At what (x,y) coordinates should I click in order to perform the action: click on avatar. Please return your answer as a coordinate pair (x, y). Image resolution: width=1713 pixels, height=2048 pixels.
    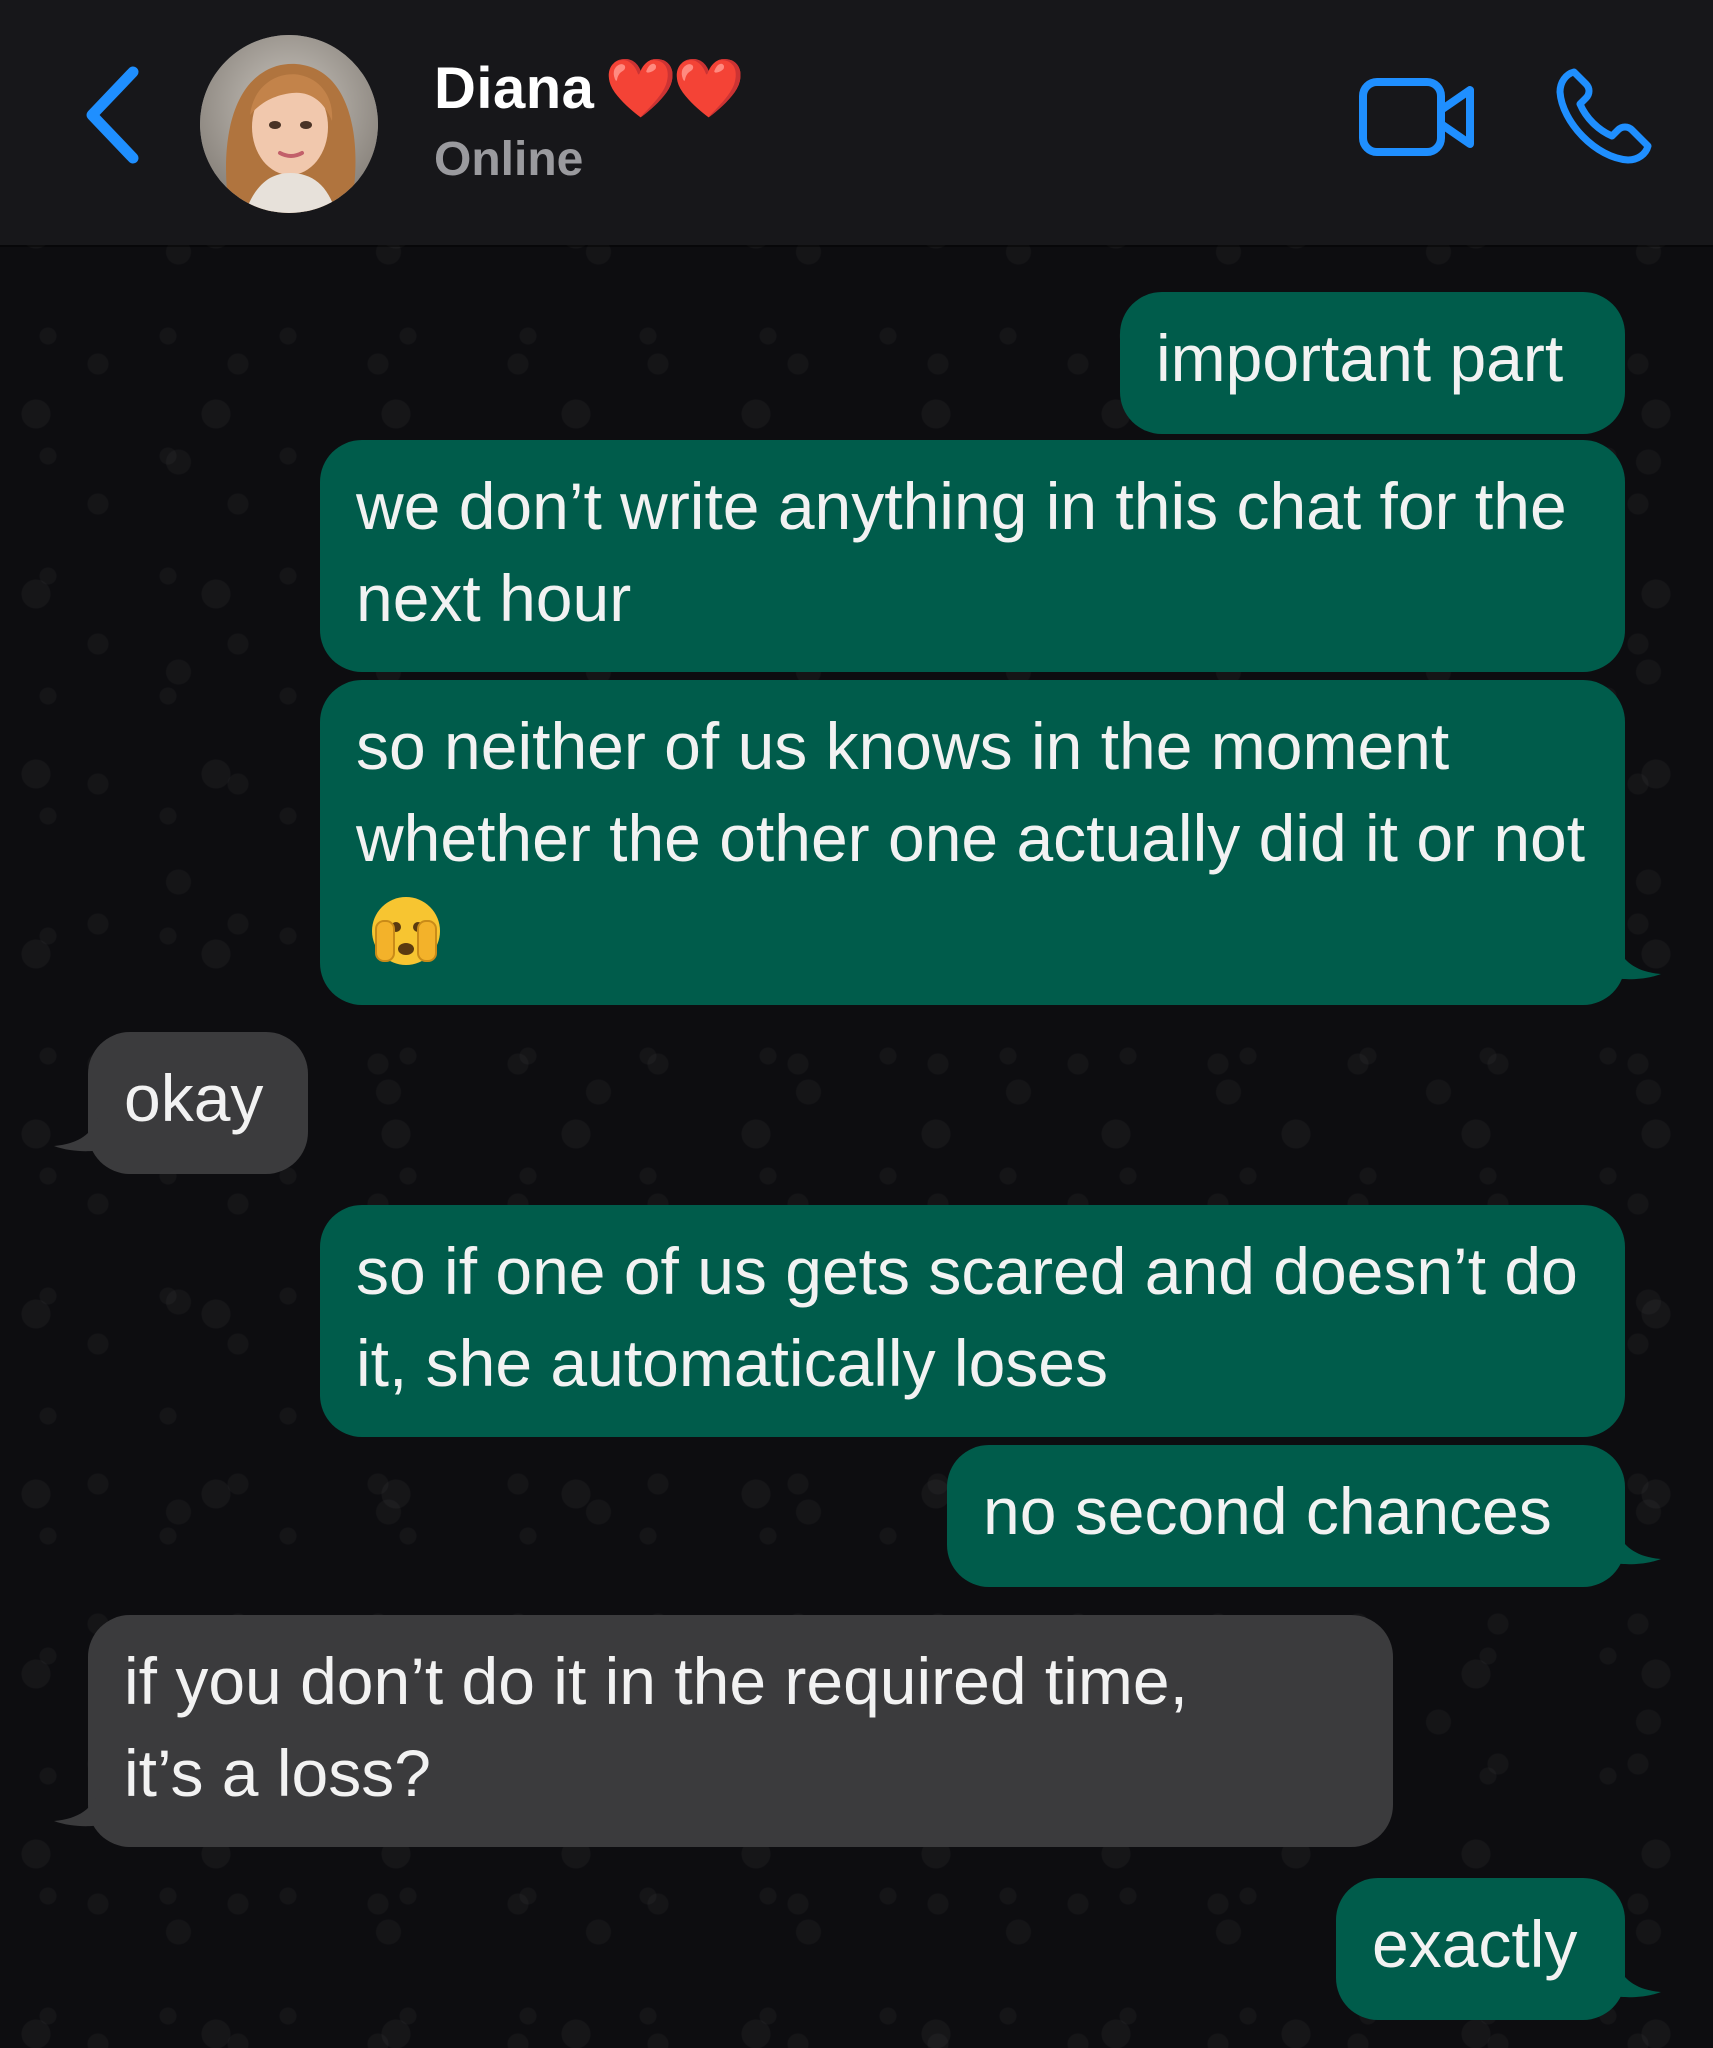
    Looking at the image, I should click on (289, 124).